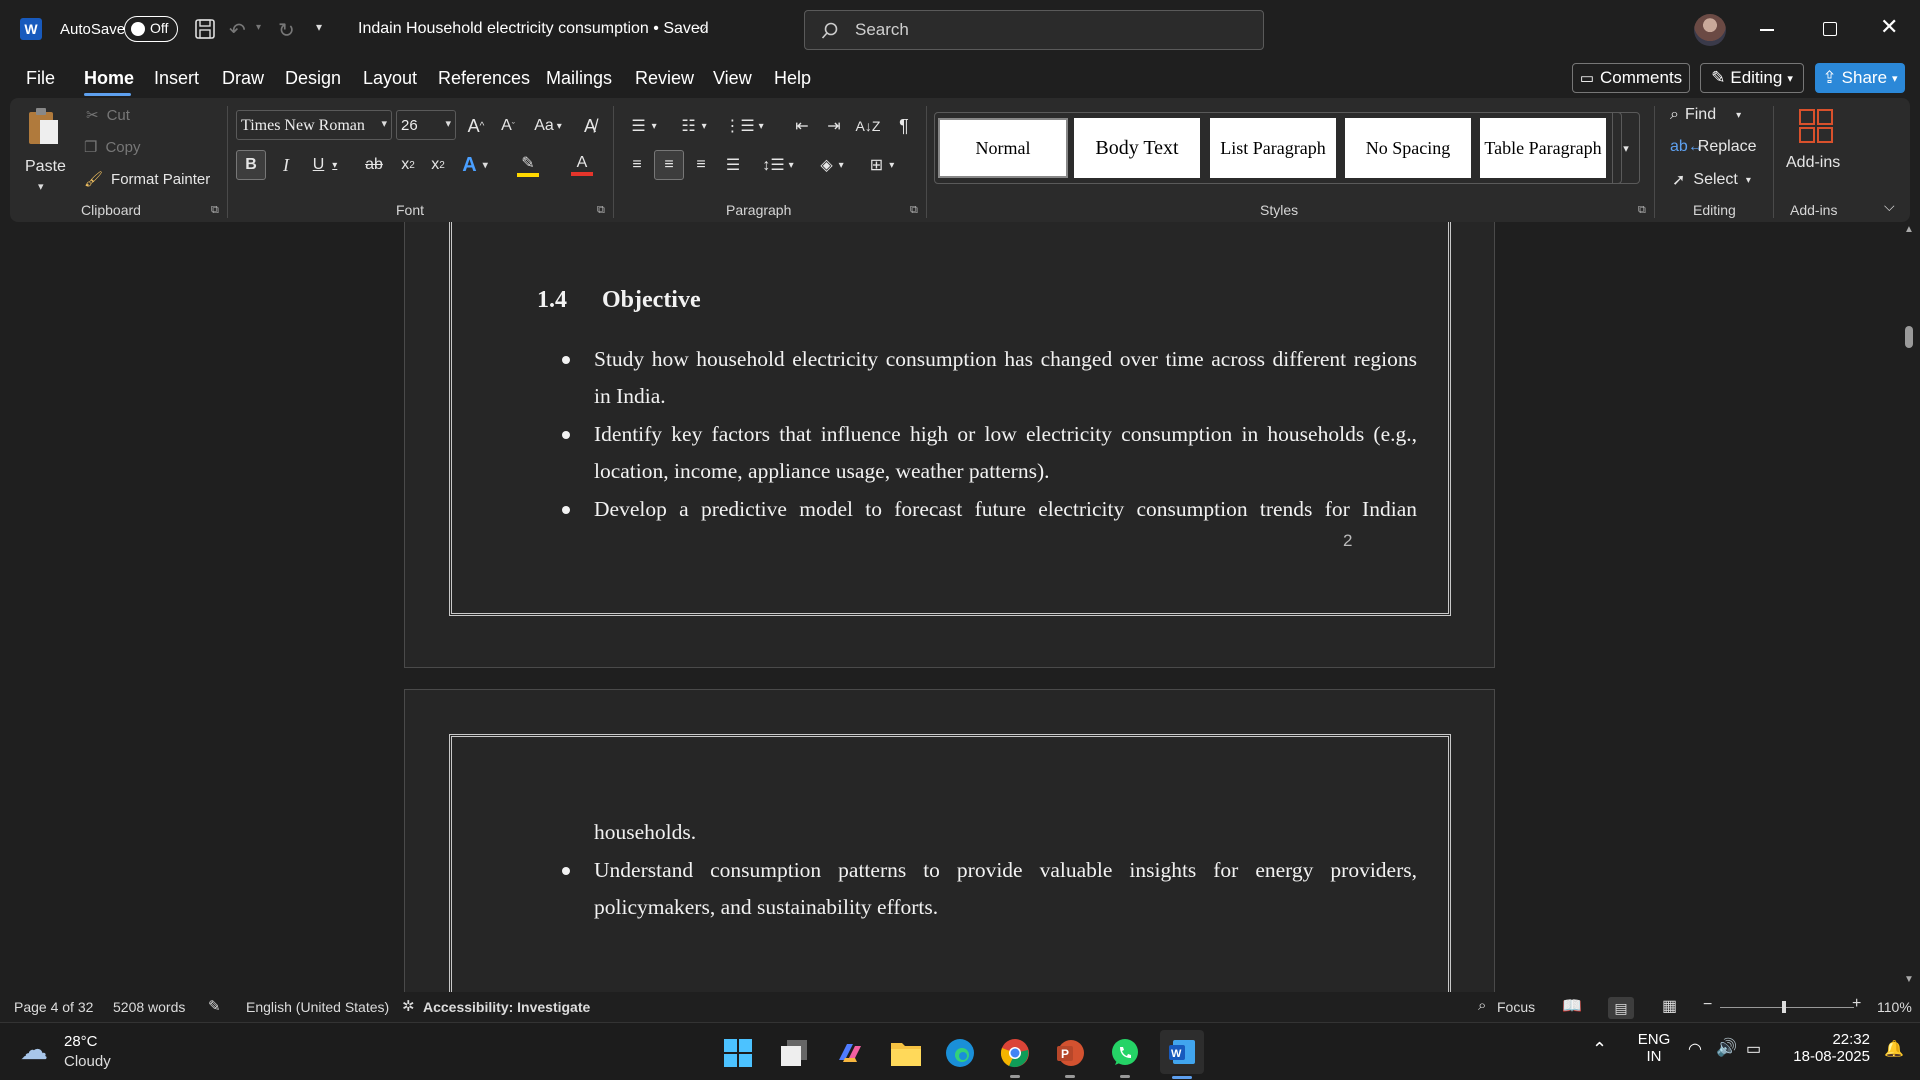 This screenshot has width=1920, height=1080. What do you see at coordinates (484, 78) in the screenshot?
I see `tab-references: References` at bounding box center [484, 78].